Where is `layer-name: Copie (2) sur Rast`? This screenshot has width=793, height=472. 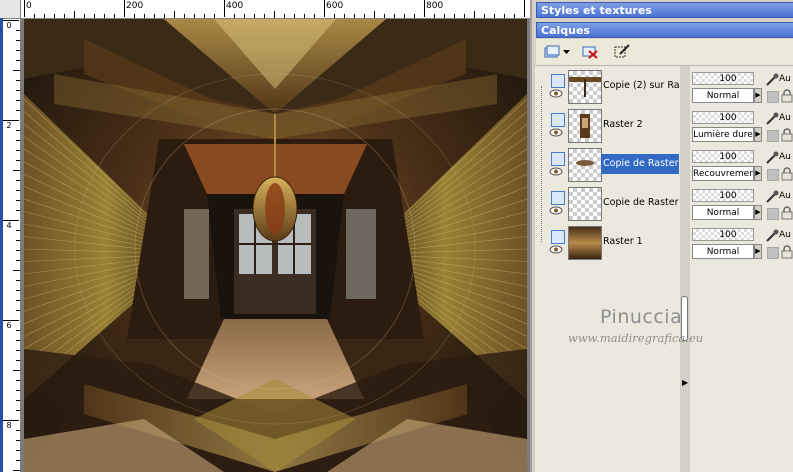
layer-name: Copie (2) sur Rast is located at coordinates (640, 86).